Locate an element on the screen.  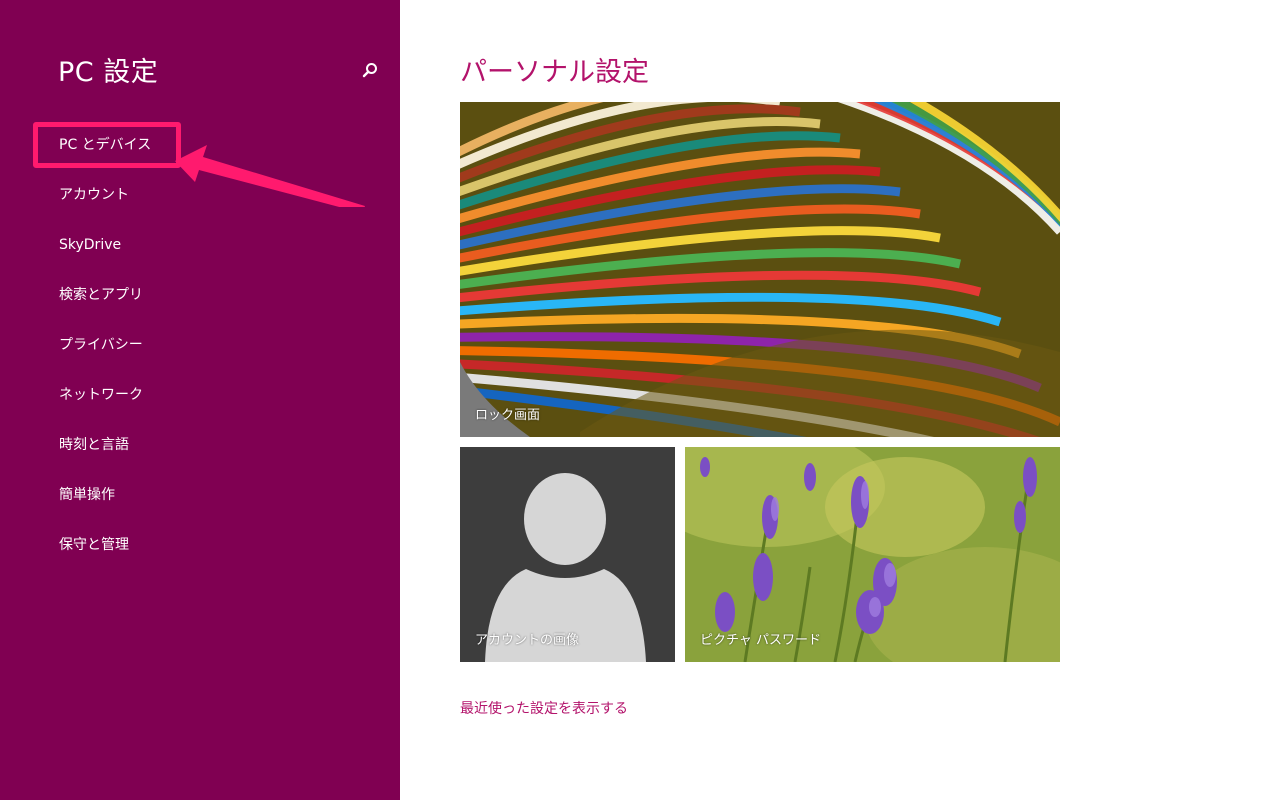
nav-item-accounts: アカウント is located at coordinates (200, 195).